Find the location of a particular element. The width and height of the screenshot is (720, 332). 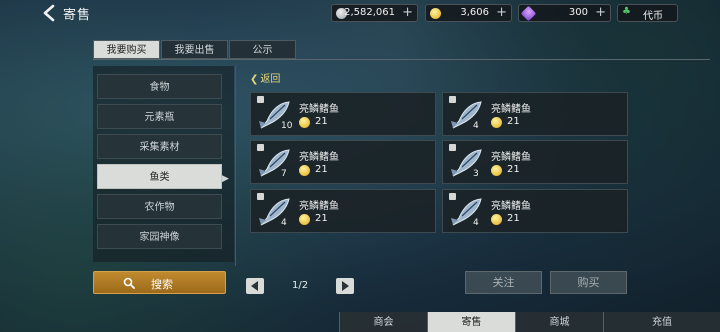

buy-button: 购买 is located at coordinates (588, 282).